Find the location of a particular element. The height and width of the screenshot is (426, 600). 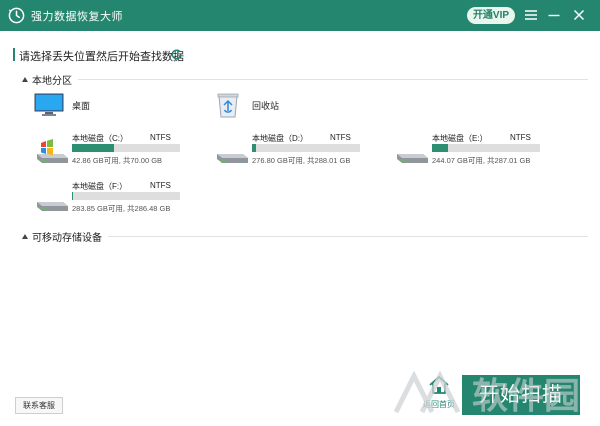

drive-name: 本地磁盘（F:） is located at coordinates (100, 186).